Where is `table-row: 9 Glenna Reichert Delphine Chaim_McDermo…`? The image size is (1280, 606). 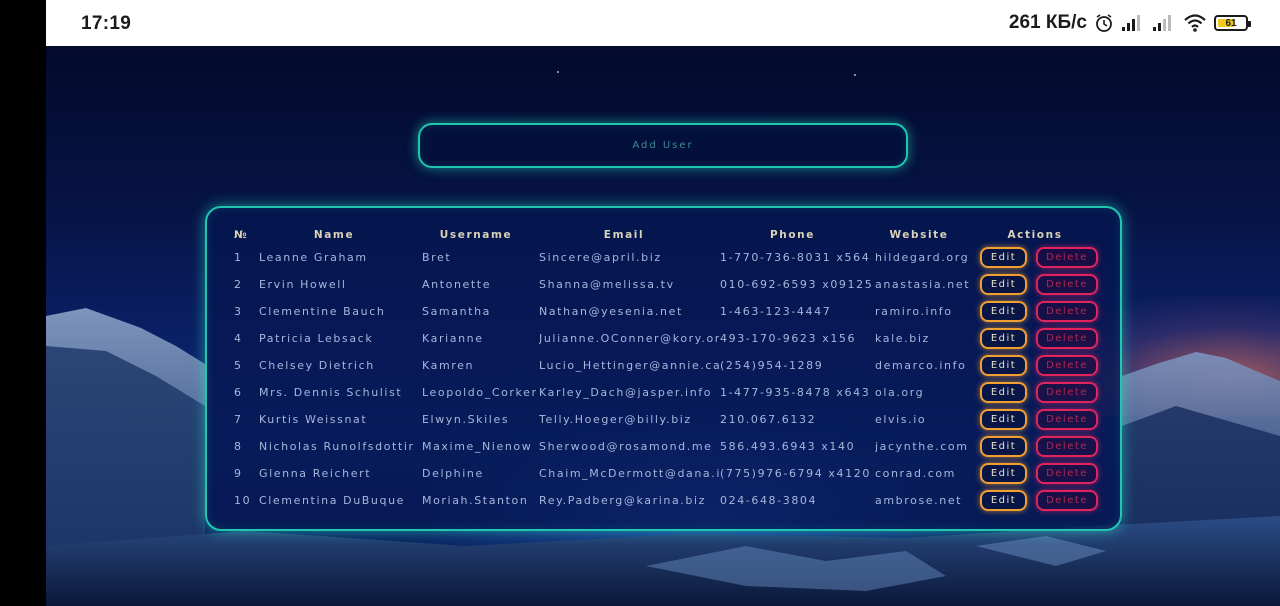 table-row: 9 Glenna Reichert Delphine Chaim_McDermo… is located at coordinates (665, 473).